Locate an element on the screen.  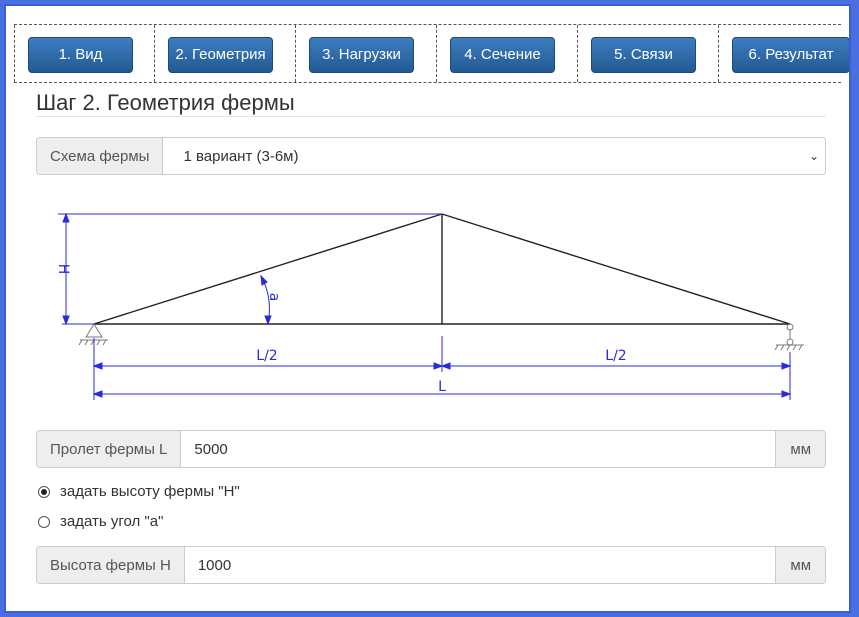
mode-option-angle-label: задать угол "a" is located at coordinates (112, 521).